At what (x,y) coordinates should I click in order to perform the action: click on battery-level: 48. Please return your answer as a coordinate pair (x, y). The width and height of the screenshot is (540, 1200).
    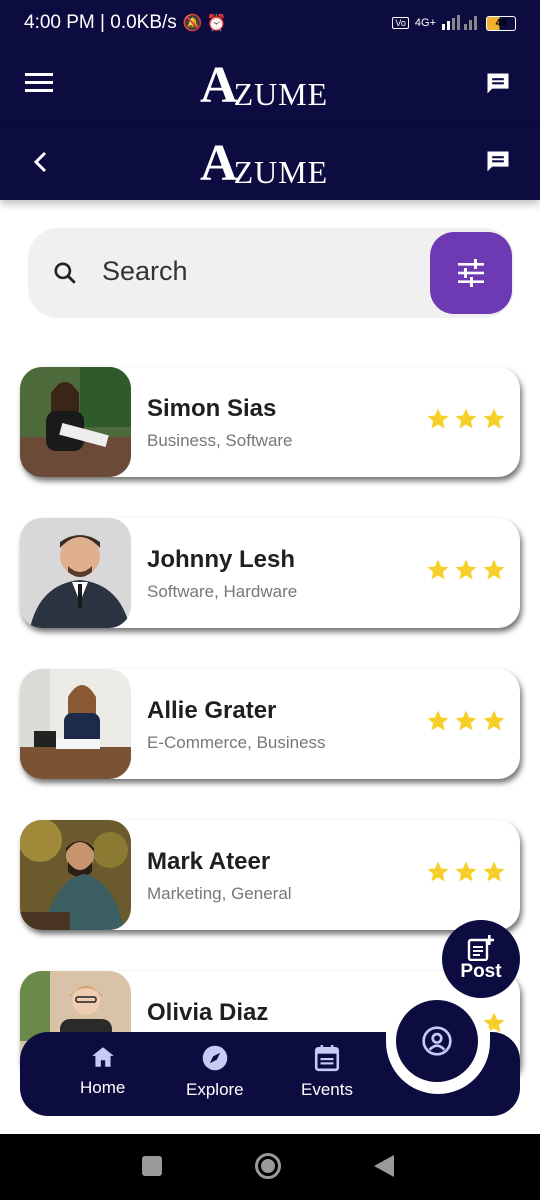
    Looking at the image, I should click on (501, 23).